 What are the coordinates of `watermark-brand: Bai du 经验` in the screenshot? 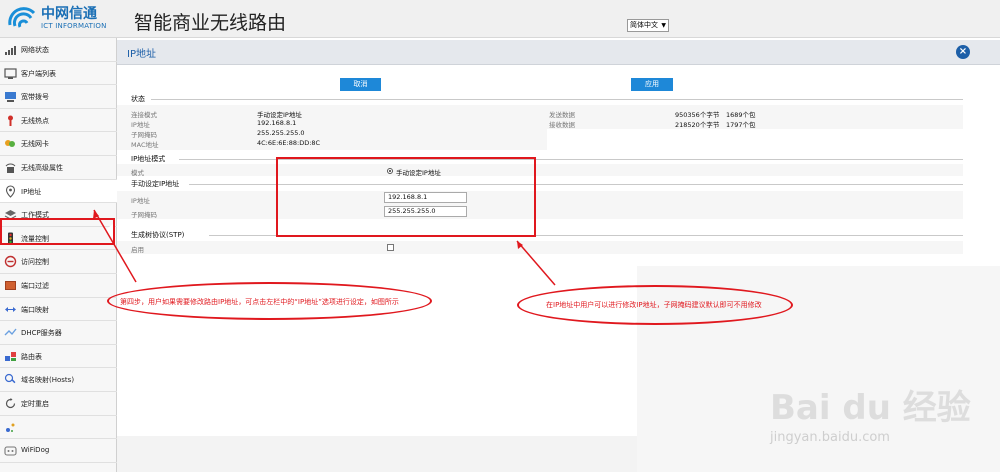 It's located at (870, 408).